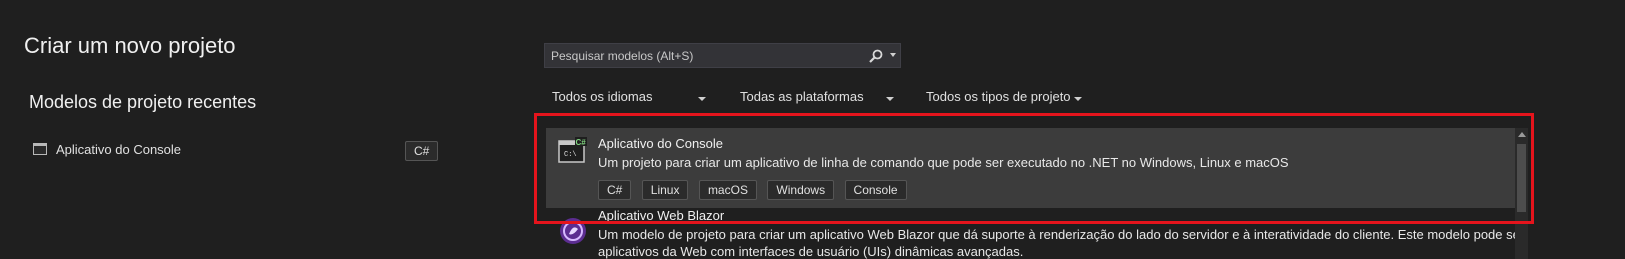 The width and height of the screenshot is (1625, 259). Describe the element at coordinates (422, 151) in the screenshot. I see `recent-template-language-tag: C#` at that location.